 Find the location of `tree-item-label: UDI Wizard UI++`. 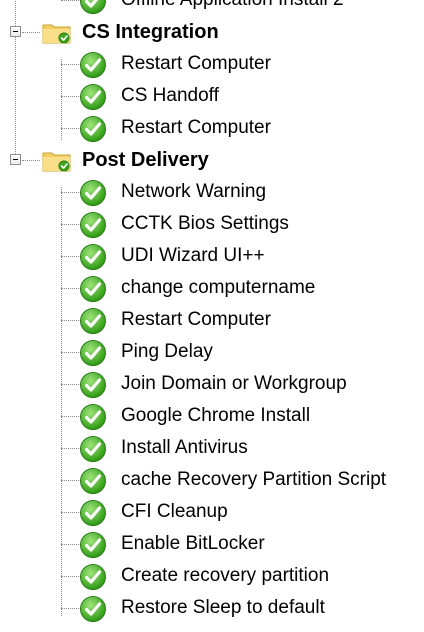

tree-item-label: UDI Wizard UI++ is located at coordinates (193, 255).